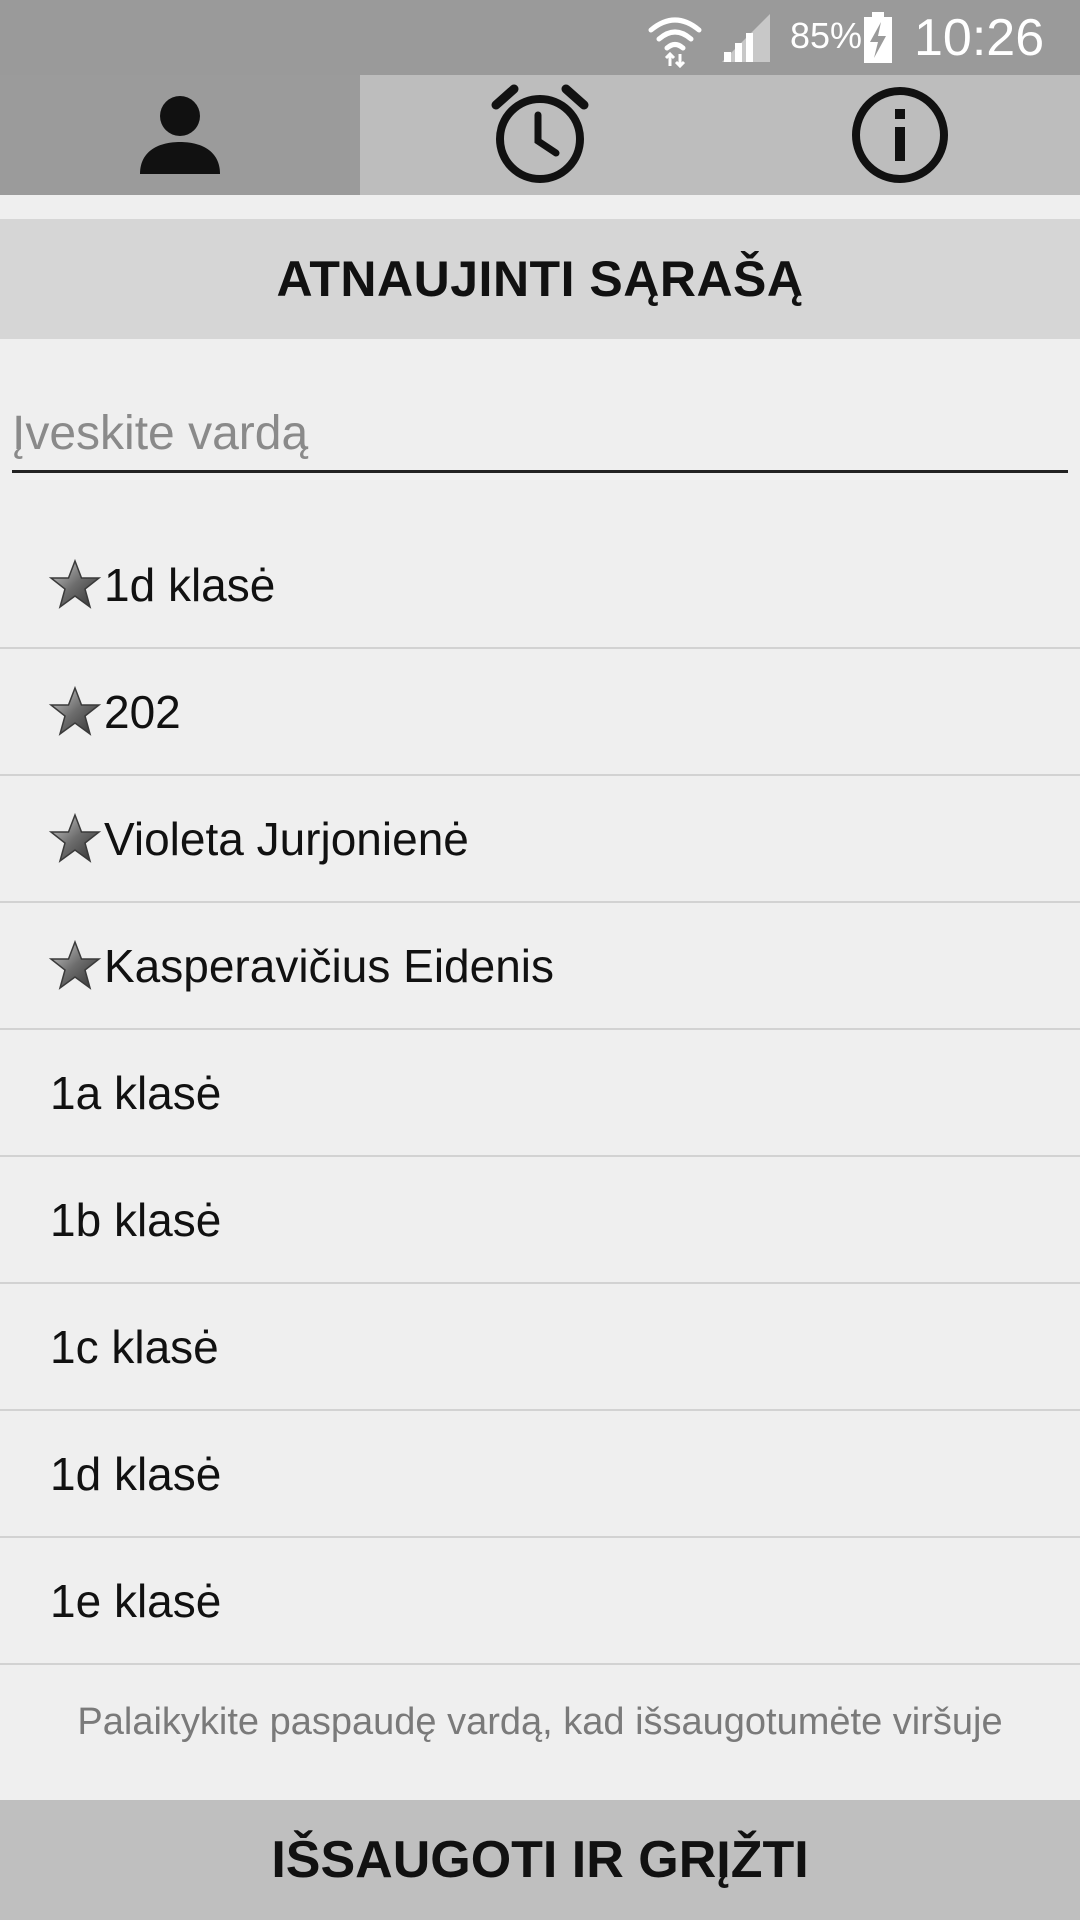 The image size is (1080, 1920). What do you see at coordinates (540, 37) in the screenshot?
I see `status-bar: 85% 10:26` at bounding box center [540, 37].